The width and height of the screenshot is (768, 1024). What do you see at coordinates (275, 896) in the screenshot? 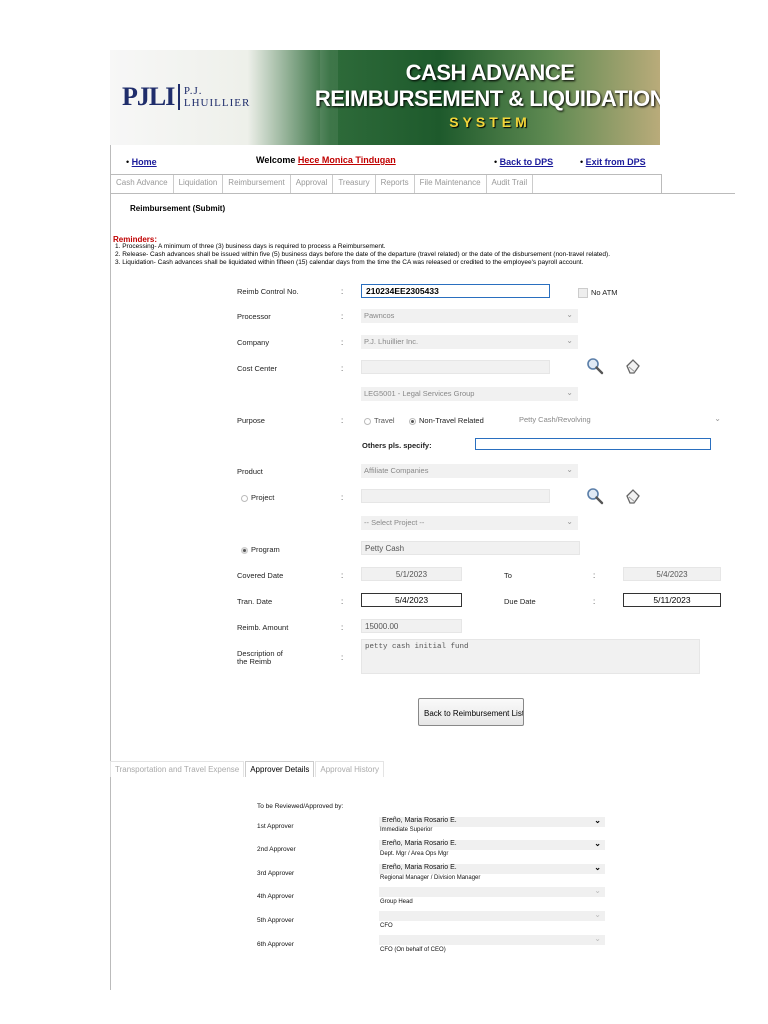
I see `approver-4-label: 4th Approver` at bounding box center [275, 896].